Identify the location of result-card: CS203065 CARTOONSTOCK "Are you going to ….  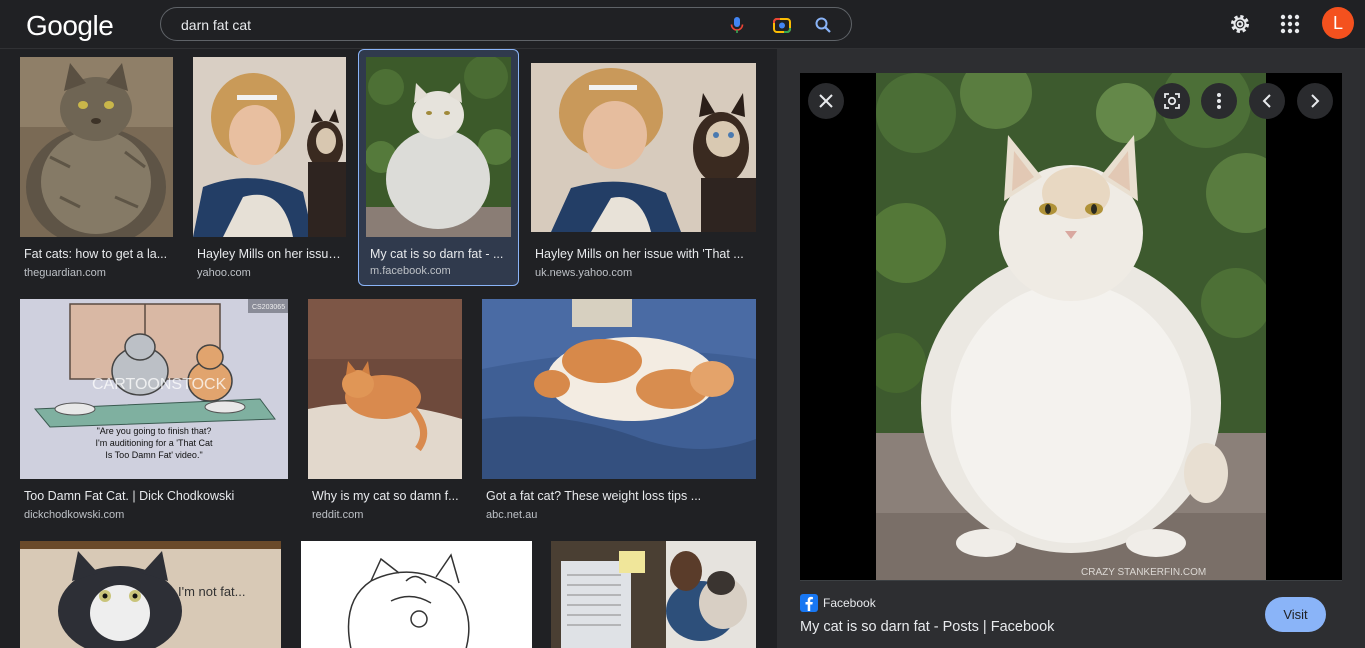
(154, 411).